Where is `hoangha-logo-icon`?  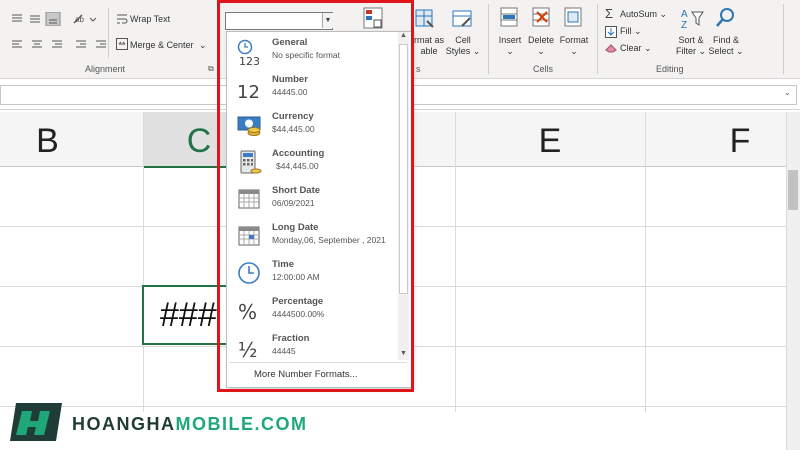
hoangha-logo-icon is located at coordinates (36, 422).